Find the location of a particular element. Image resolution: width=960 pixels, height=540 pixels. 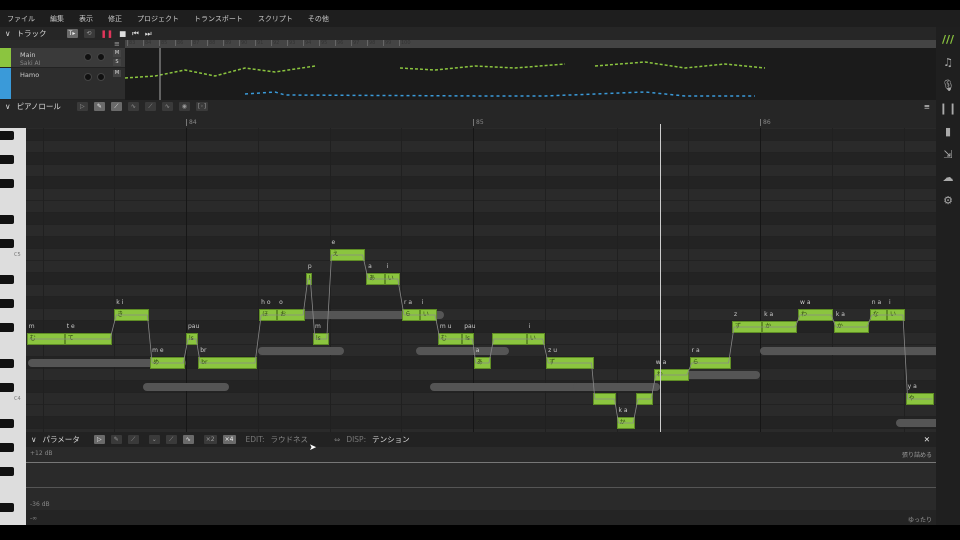

vibrato-tool-button: ∿ is located at coordinates (133, 106).